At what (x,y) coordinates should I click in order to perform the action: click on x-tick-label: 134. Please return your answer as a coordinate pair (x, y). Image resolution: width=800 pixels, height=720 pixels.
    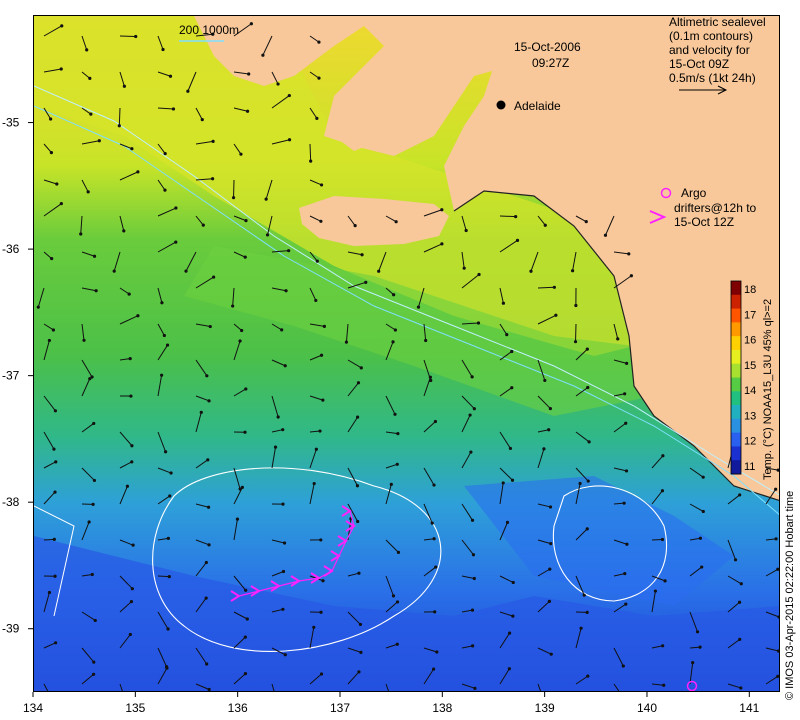
    Looking at the image, I should click on (33, 708).